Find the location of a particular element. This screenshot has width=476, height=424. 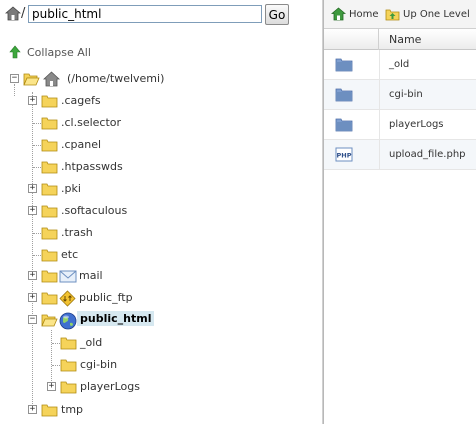

file-name: _old is located at coordinates (399, 64).